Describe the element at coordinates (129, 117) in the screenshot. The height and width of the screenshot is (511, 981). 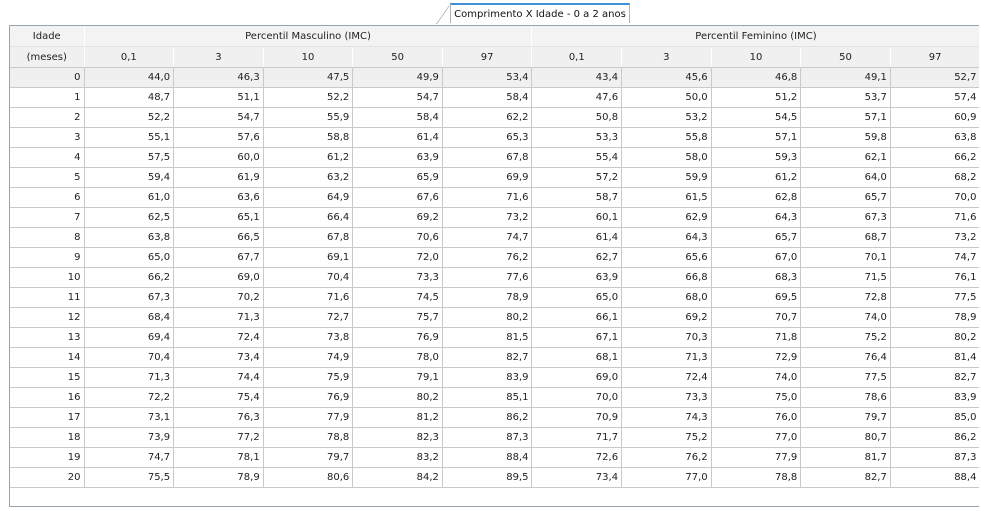
I see `male-value-cell: 52,2` at that location.